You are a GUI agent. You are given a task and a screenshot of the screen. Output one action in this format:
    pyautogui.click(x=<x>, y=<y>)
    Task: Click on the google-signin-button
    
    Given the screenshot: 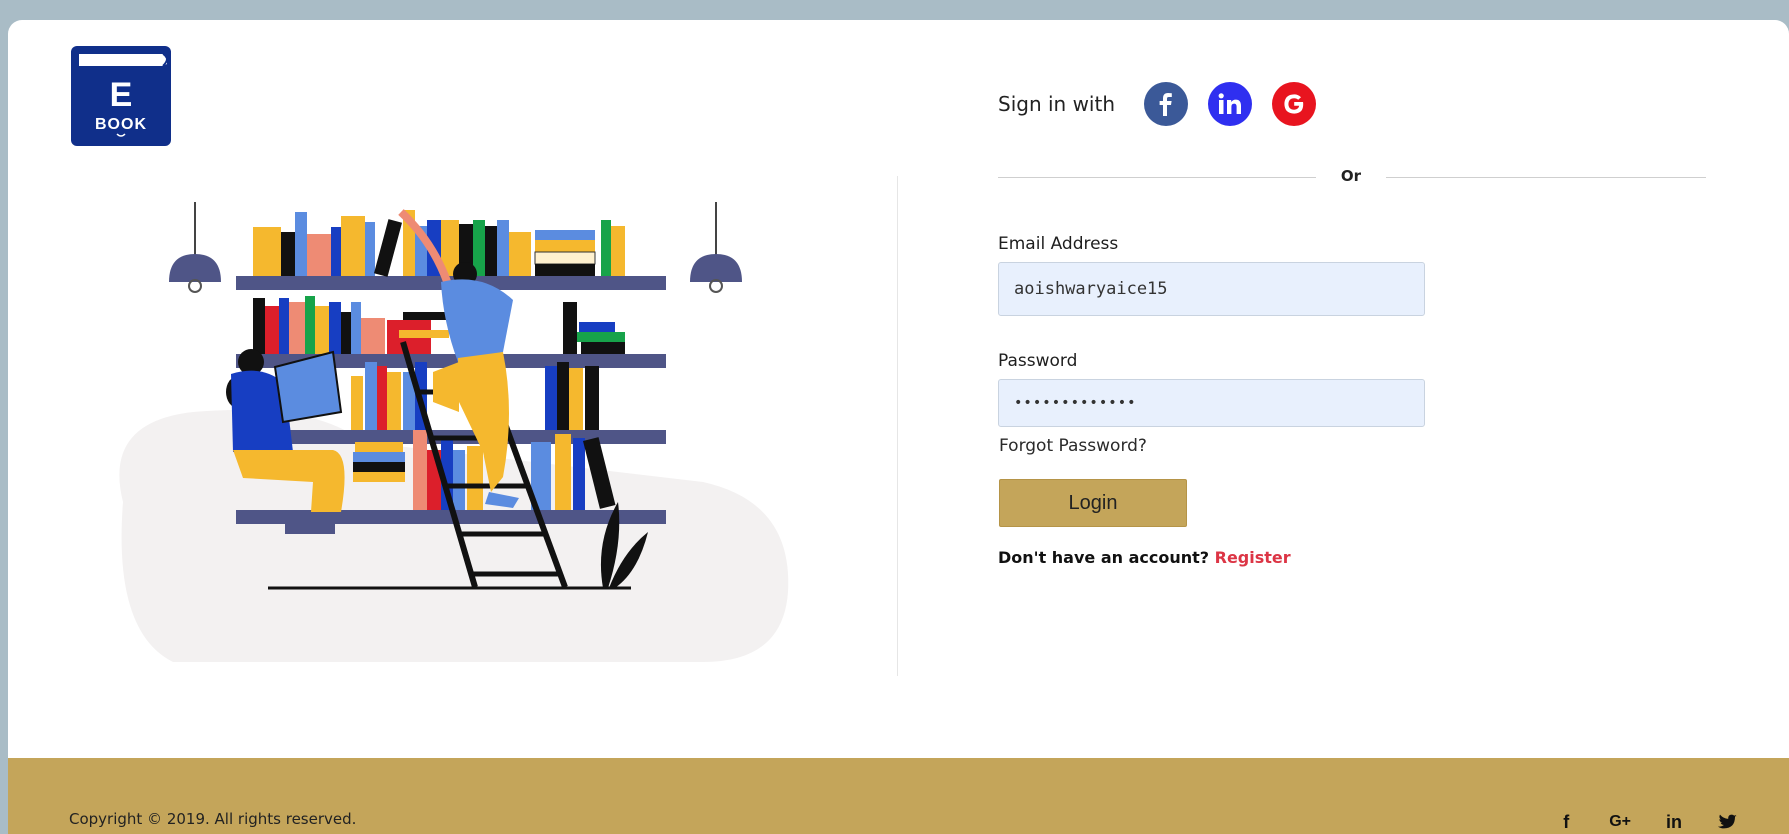 What is the action you would take?
    pyautogui.click(x=1294, y=104)
    